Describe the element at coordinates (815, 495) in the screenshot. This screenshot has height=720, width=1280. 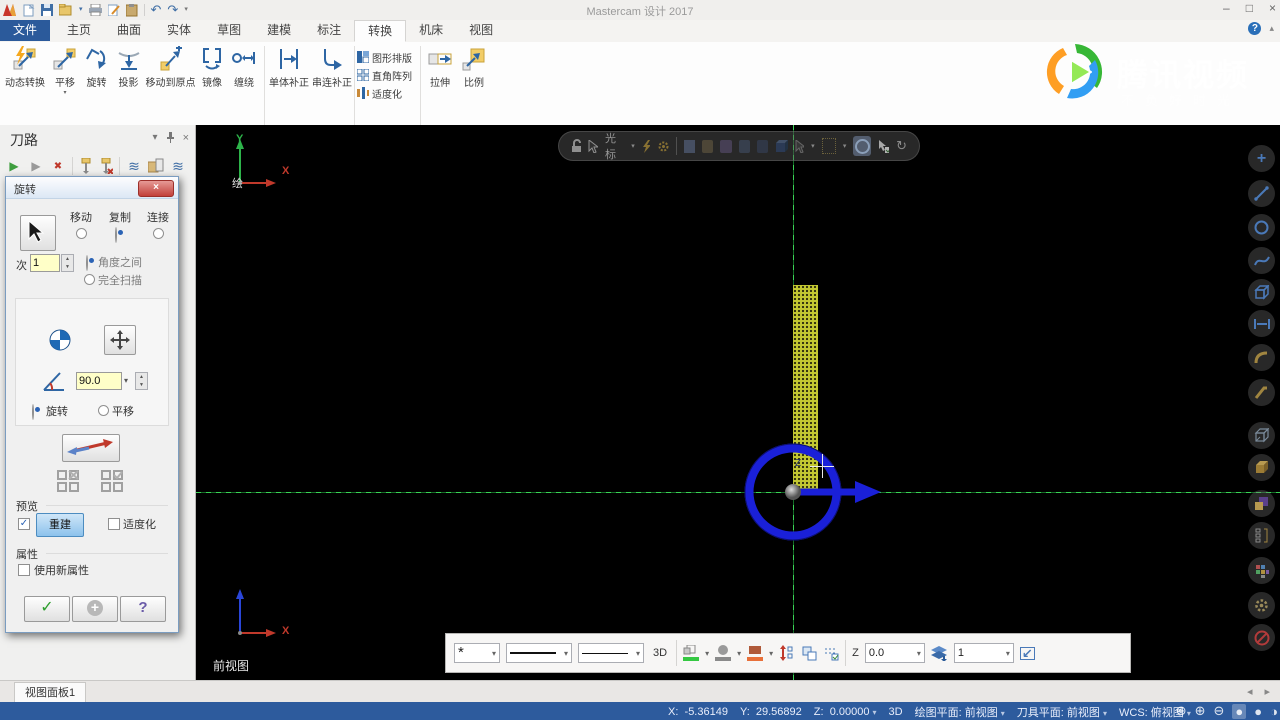
I see `rotate-gizmo: Z` at that location.